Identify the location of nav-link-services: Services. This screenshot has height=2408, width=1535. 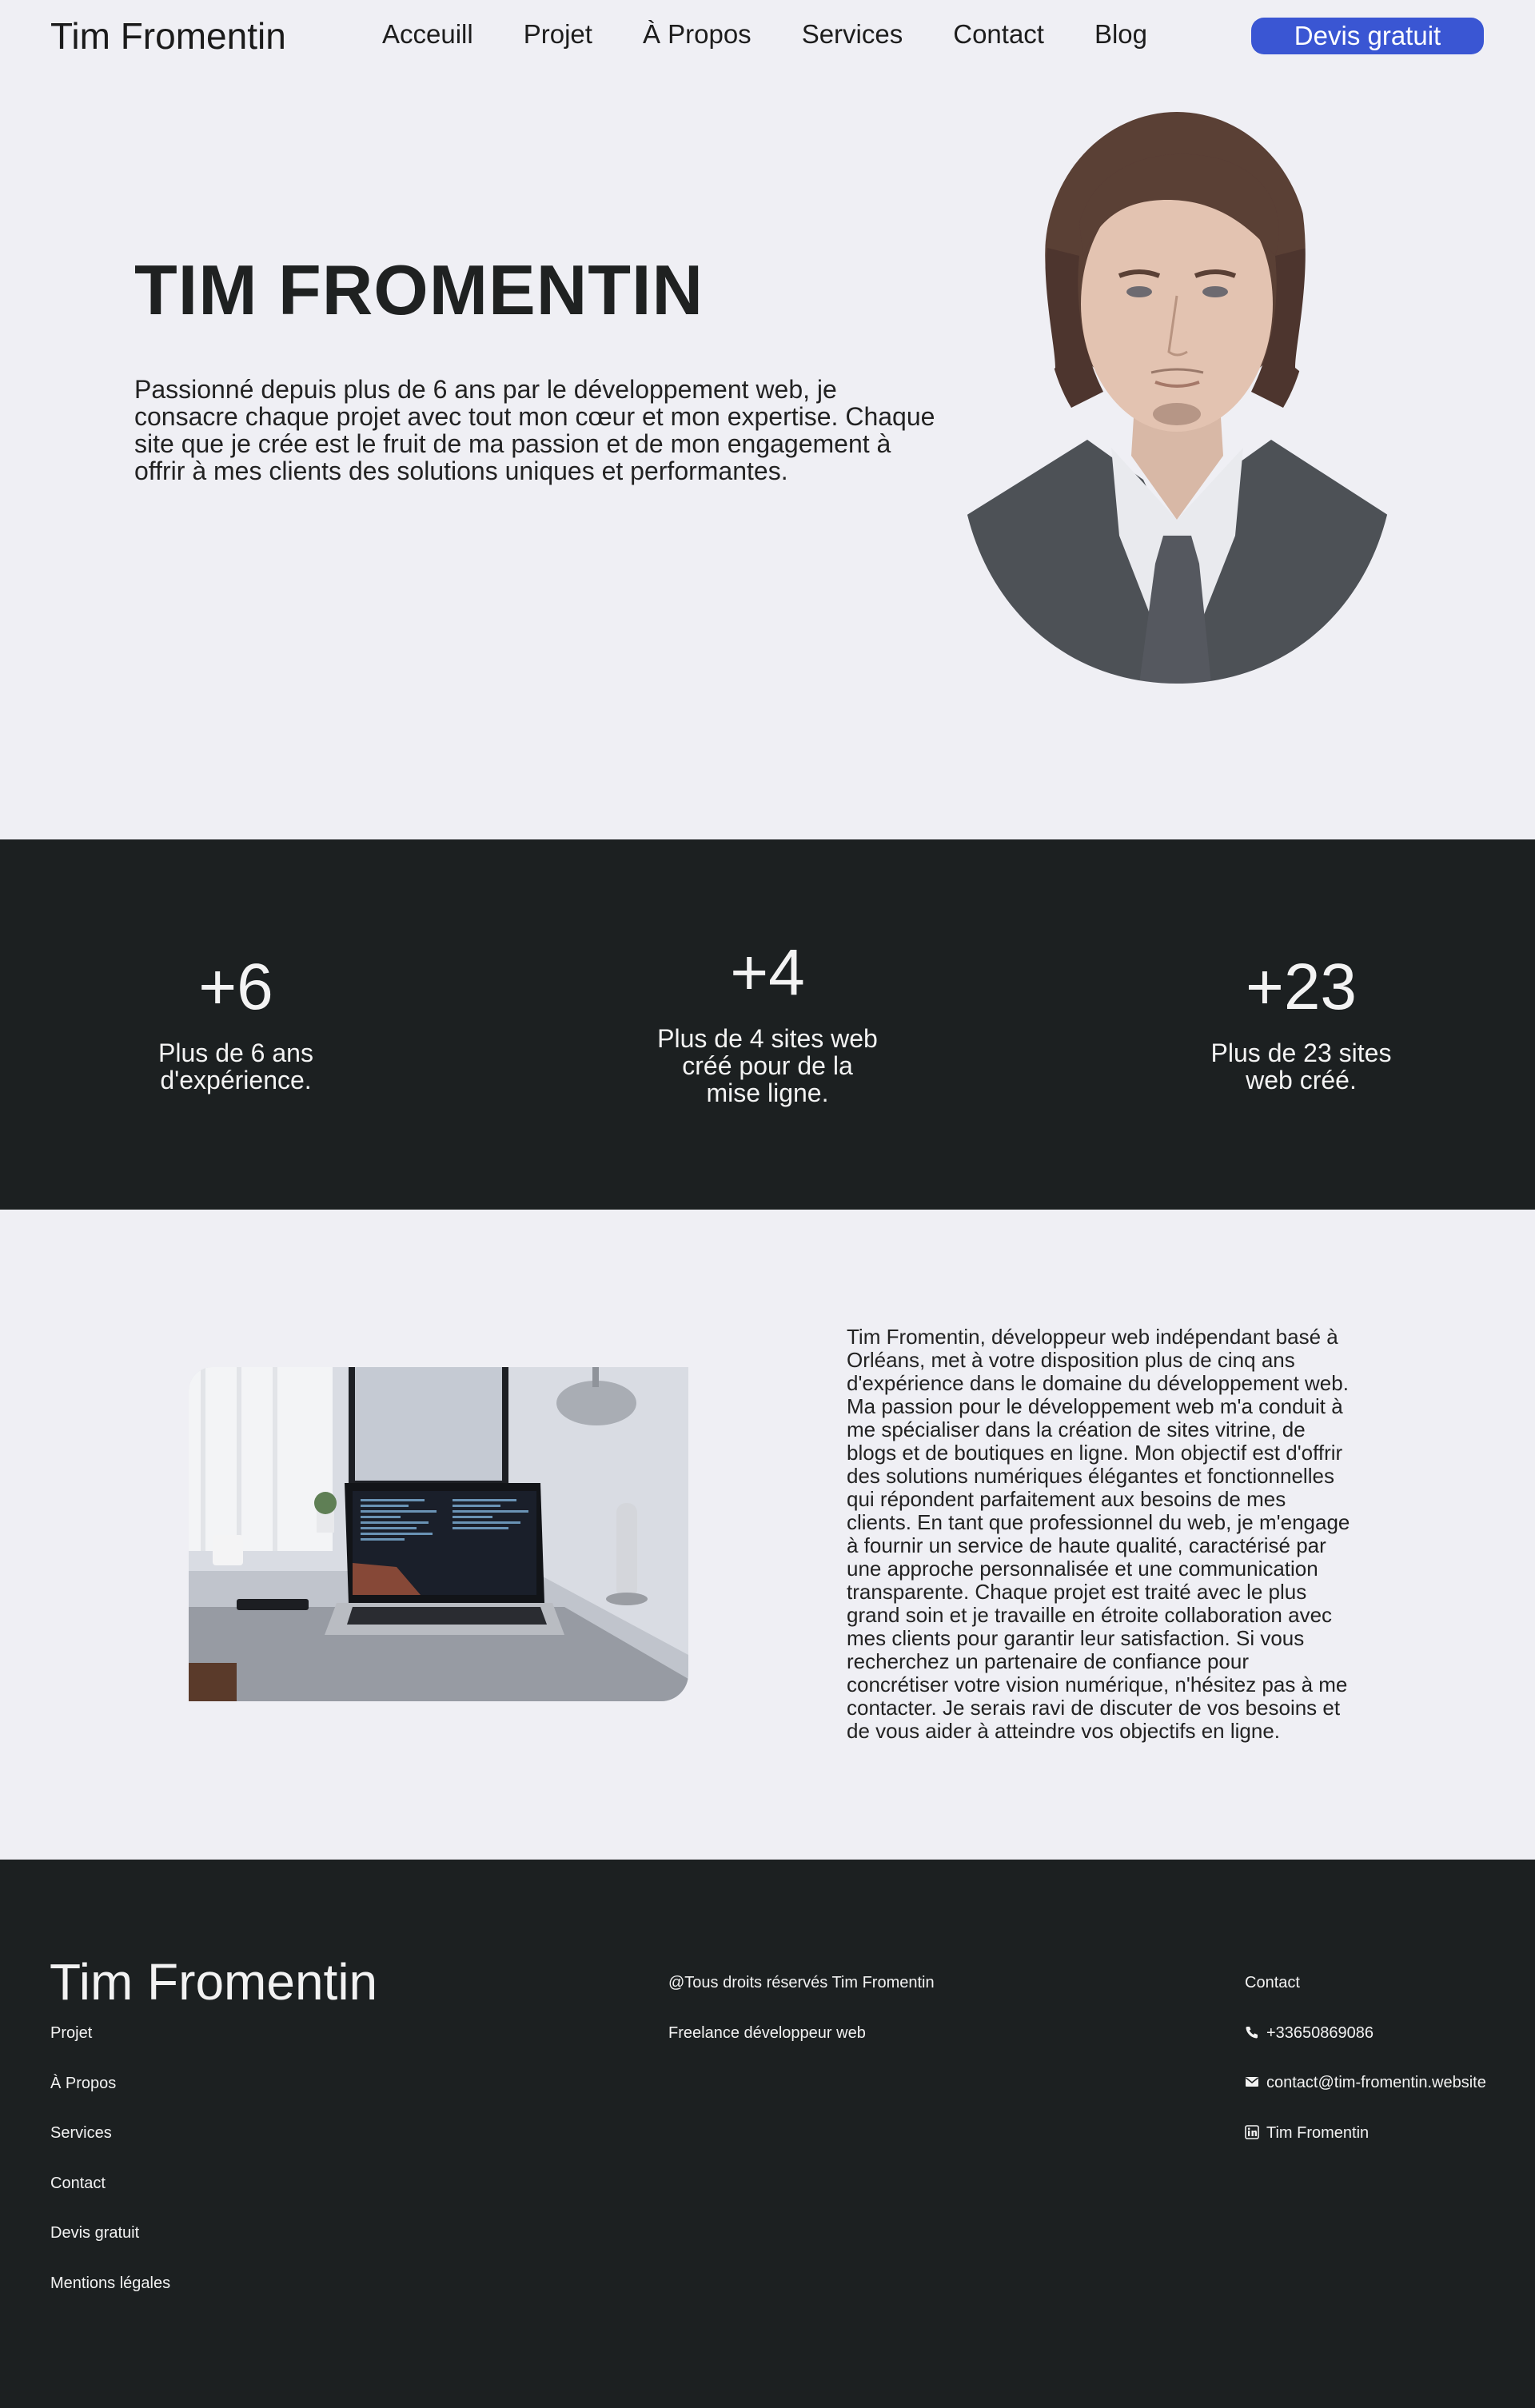
(852, 34).